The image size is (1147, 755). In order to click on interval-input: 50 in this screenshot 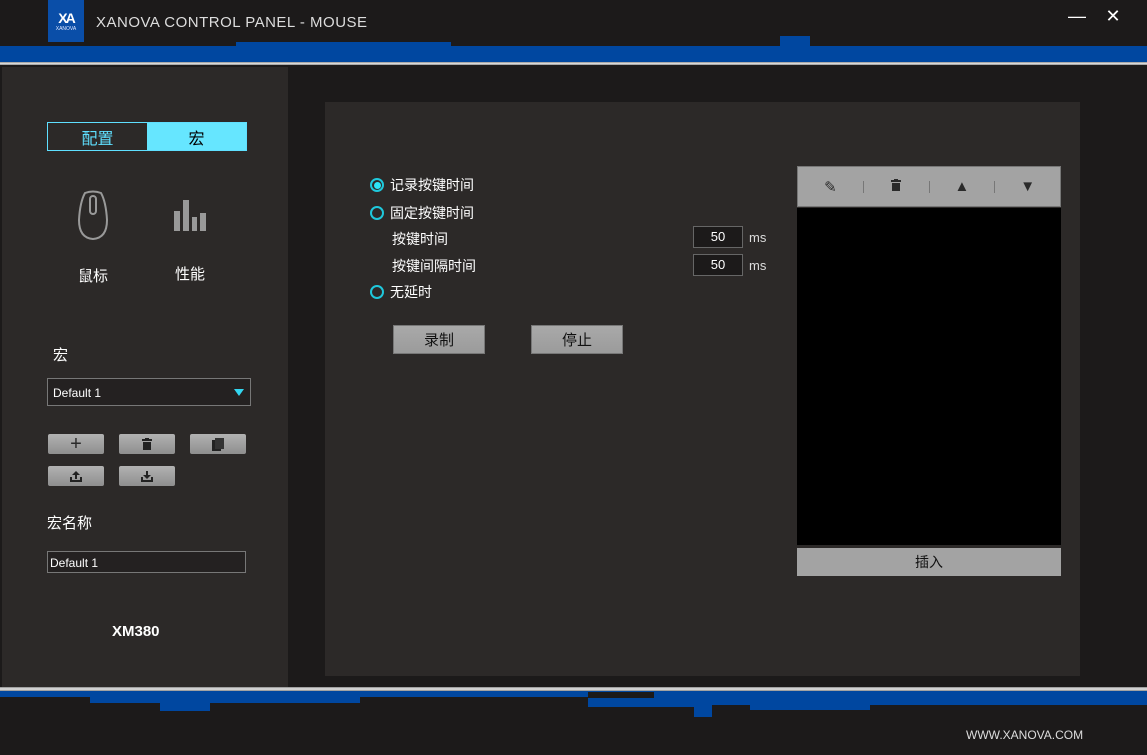, I will do `click(718, 265)`.